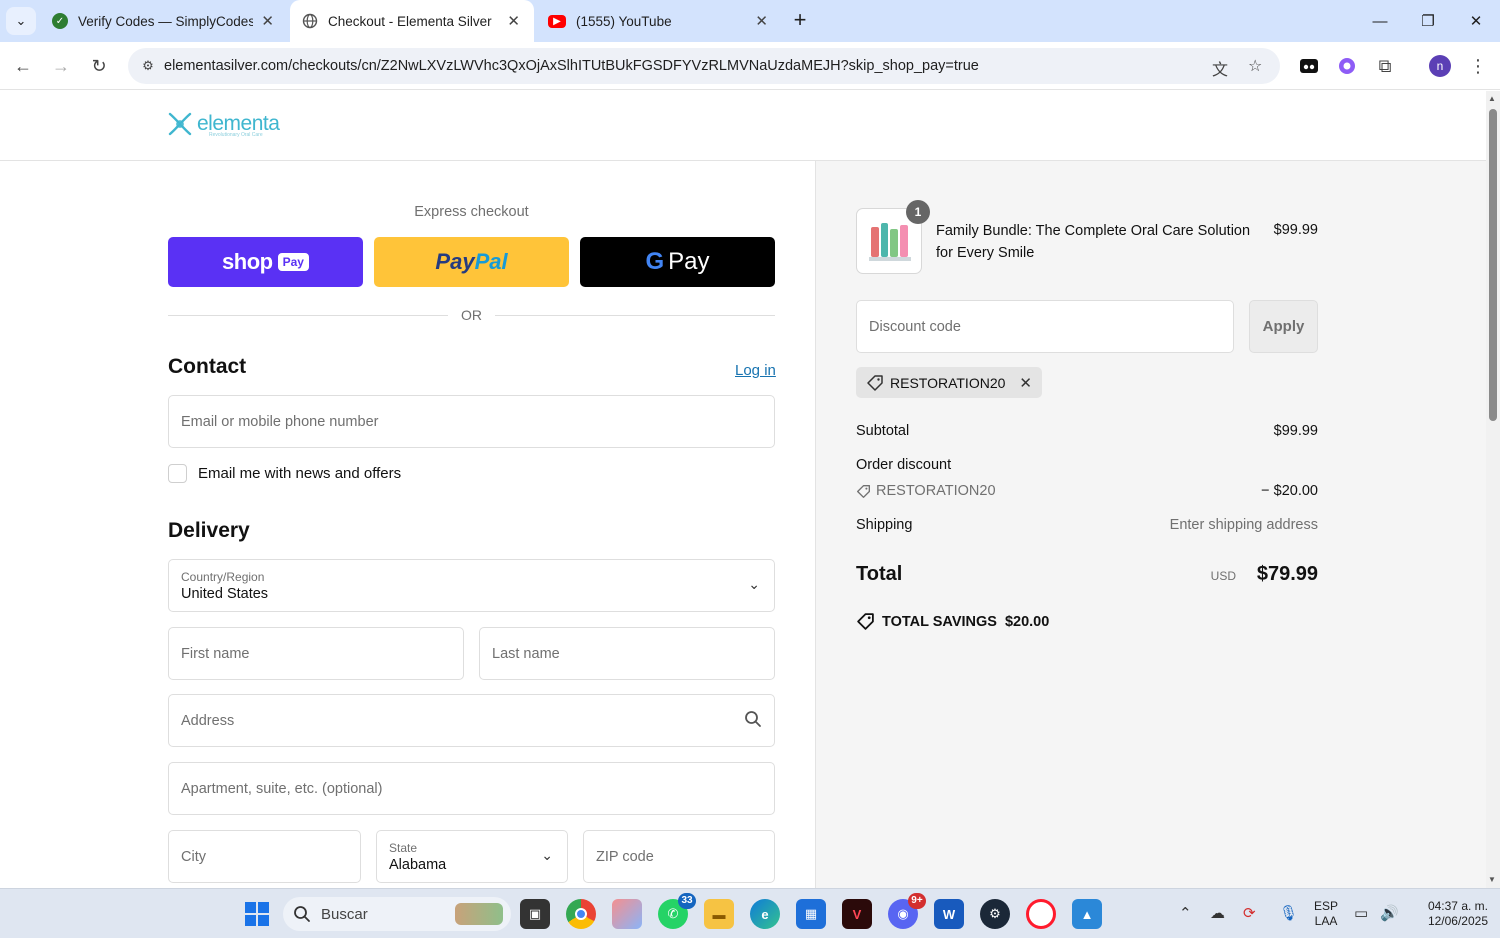 This screenshot has height=938, width=1500. I want to click on task-view-icon: ▣, so click(535, 914).